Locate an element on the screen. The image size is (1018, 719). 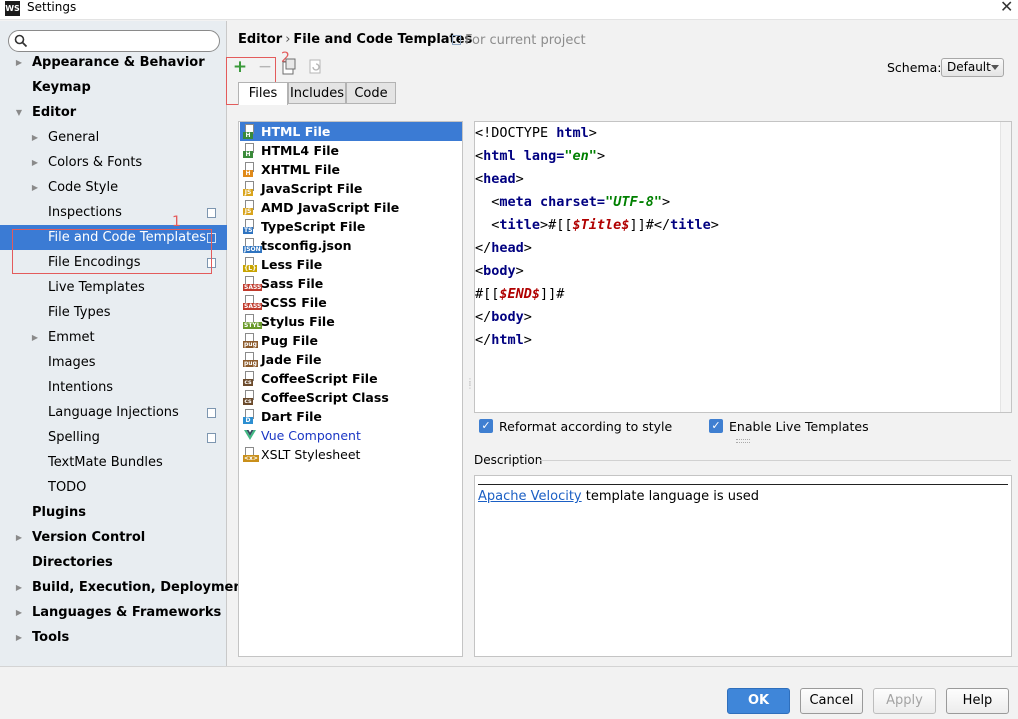
breadcrumb-editor: Editor is located at coordinates (260, 39).